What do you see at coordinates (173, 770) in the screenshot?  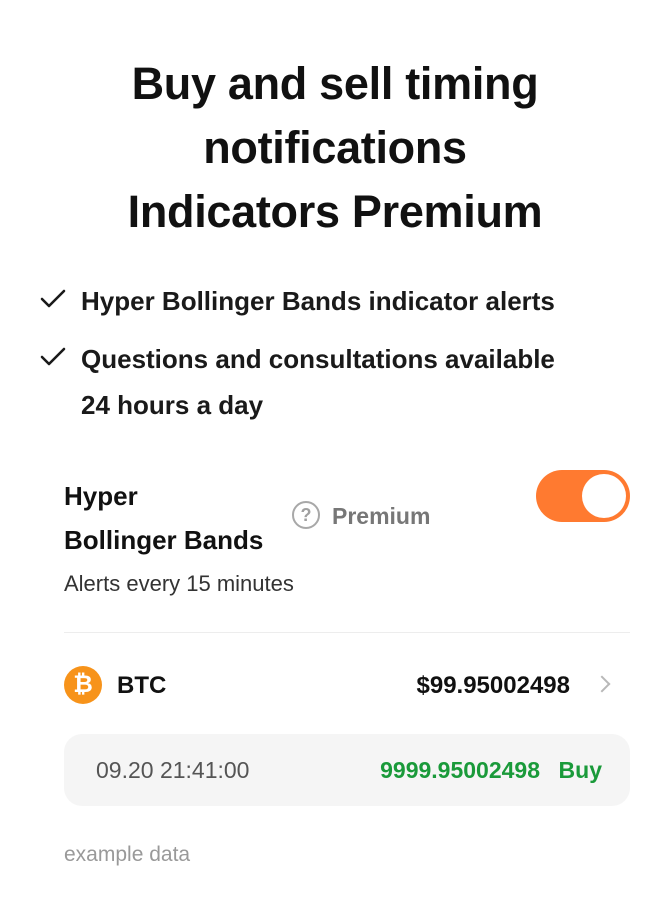 I see `signal-time: 09.20 21:41:00` at bounding box center [173, 770].